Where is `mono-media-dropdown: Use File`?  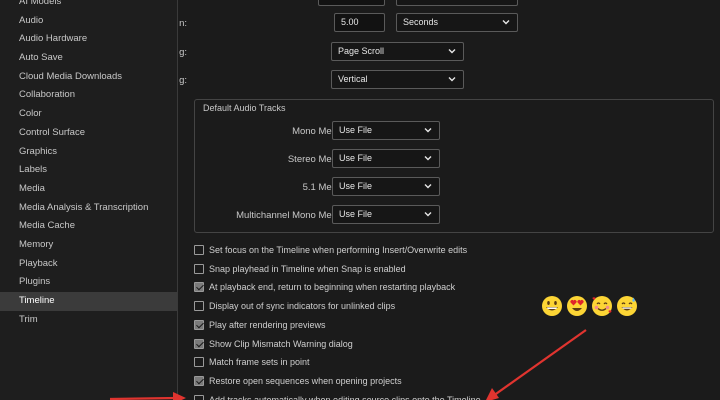
mono-media-dropdown: Use File is located at coordinates (386, 130).